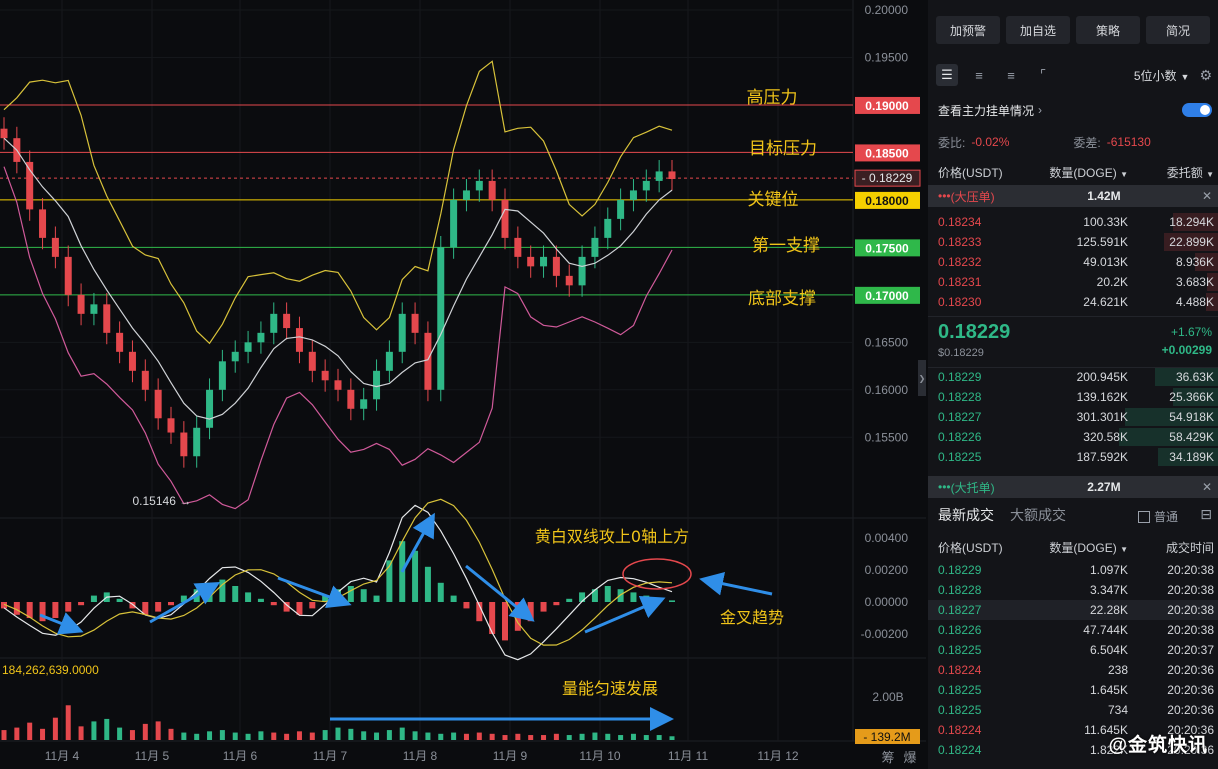 The width and height of the screenshot is (1218, 769). What do you see at coordinates (1073, 690) in the screenshot?
I see `trade-row: 0.18225 1.645K 20:20:36` at bounding box center [1073, 690].